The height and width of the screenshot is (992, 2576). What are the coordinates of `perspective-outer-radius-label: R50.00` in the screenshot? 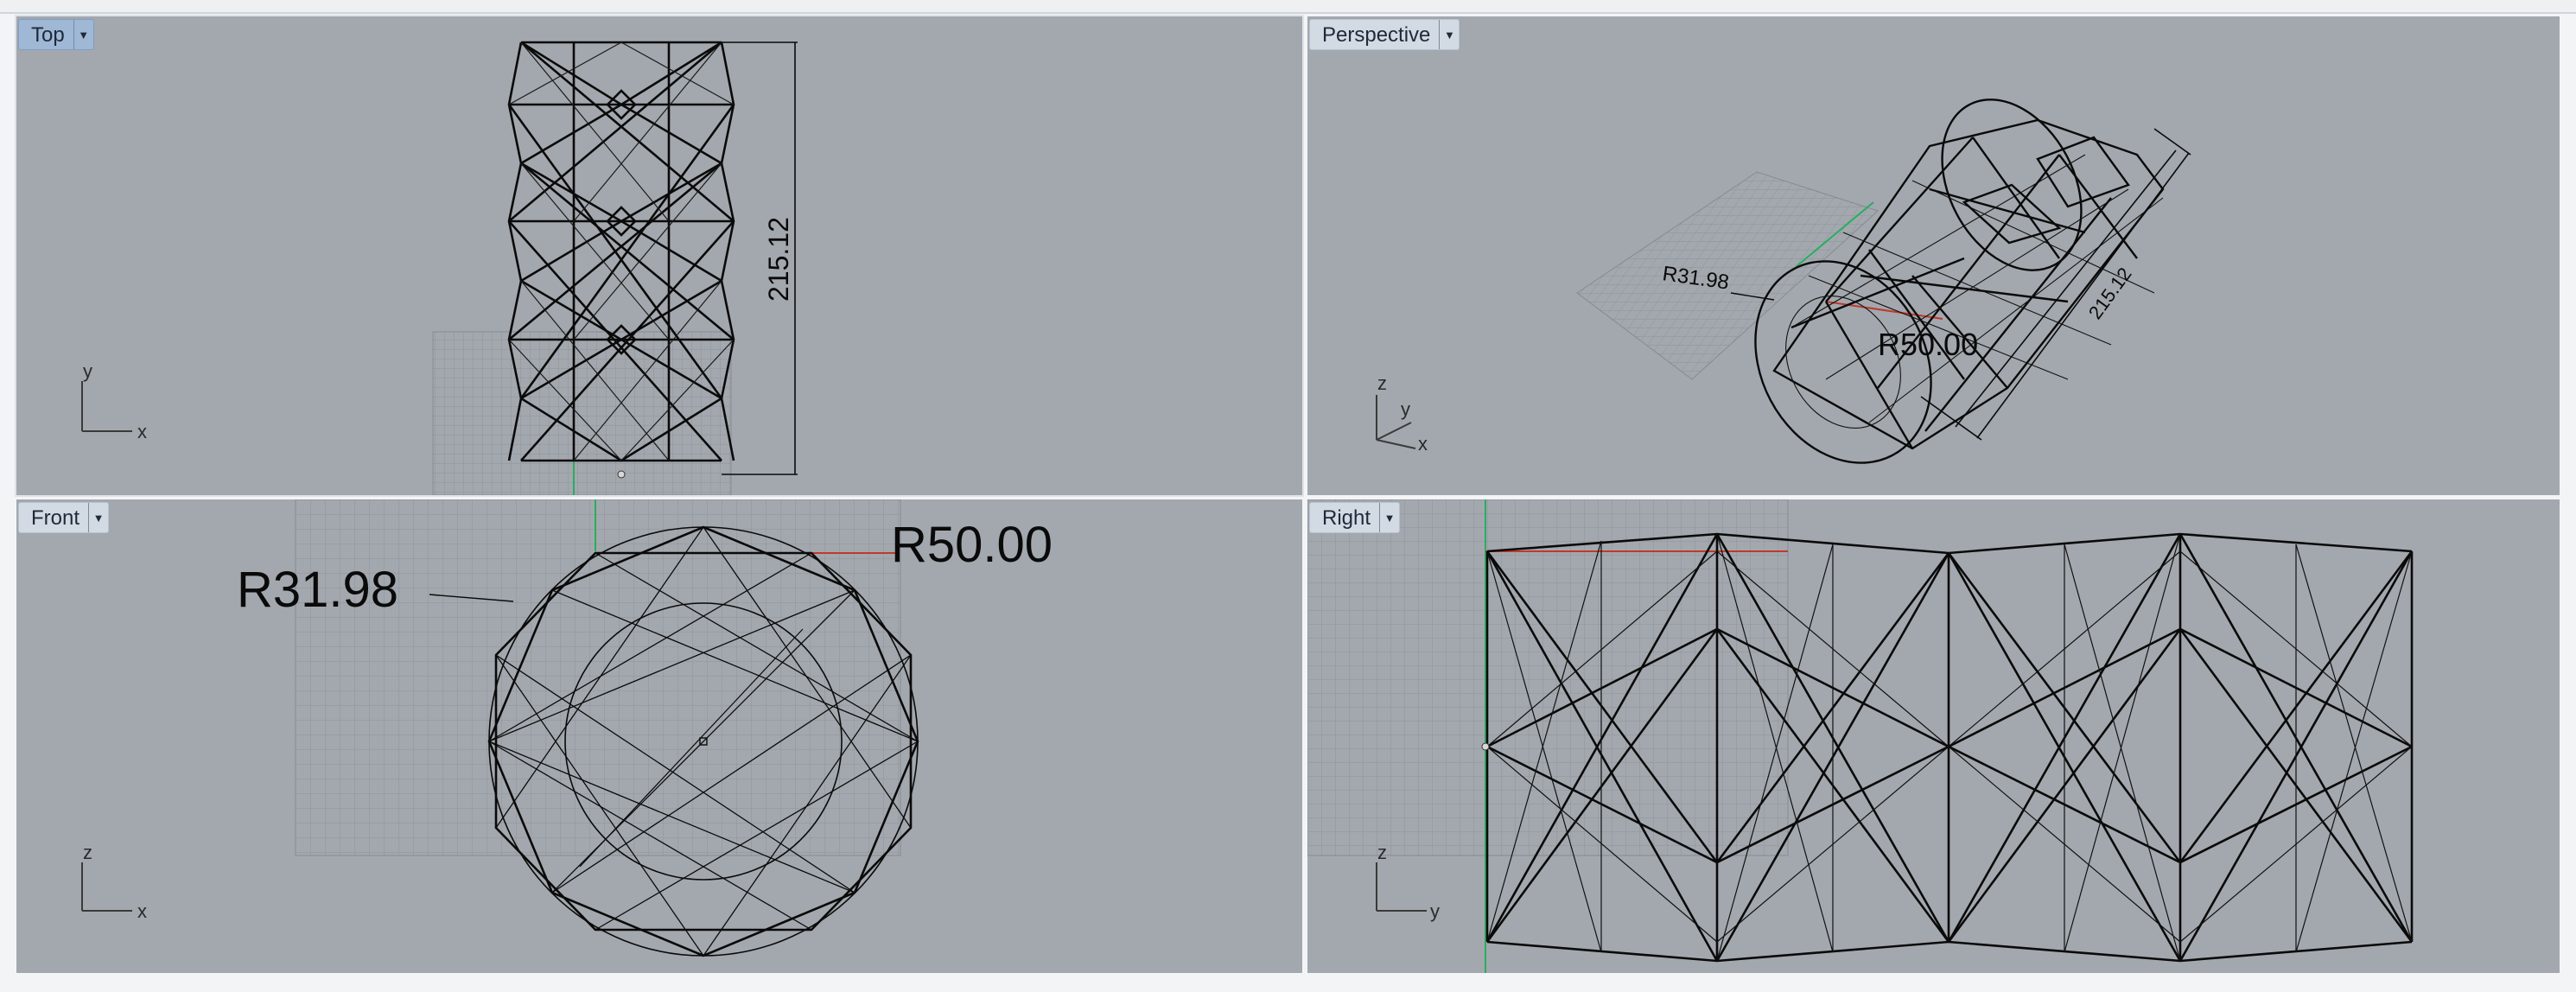 It's located at (1928, 344).